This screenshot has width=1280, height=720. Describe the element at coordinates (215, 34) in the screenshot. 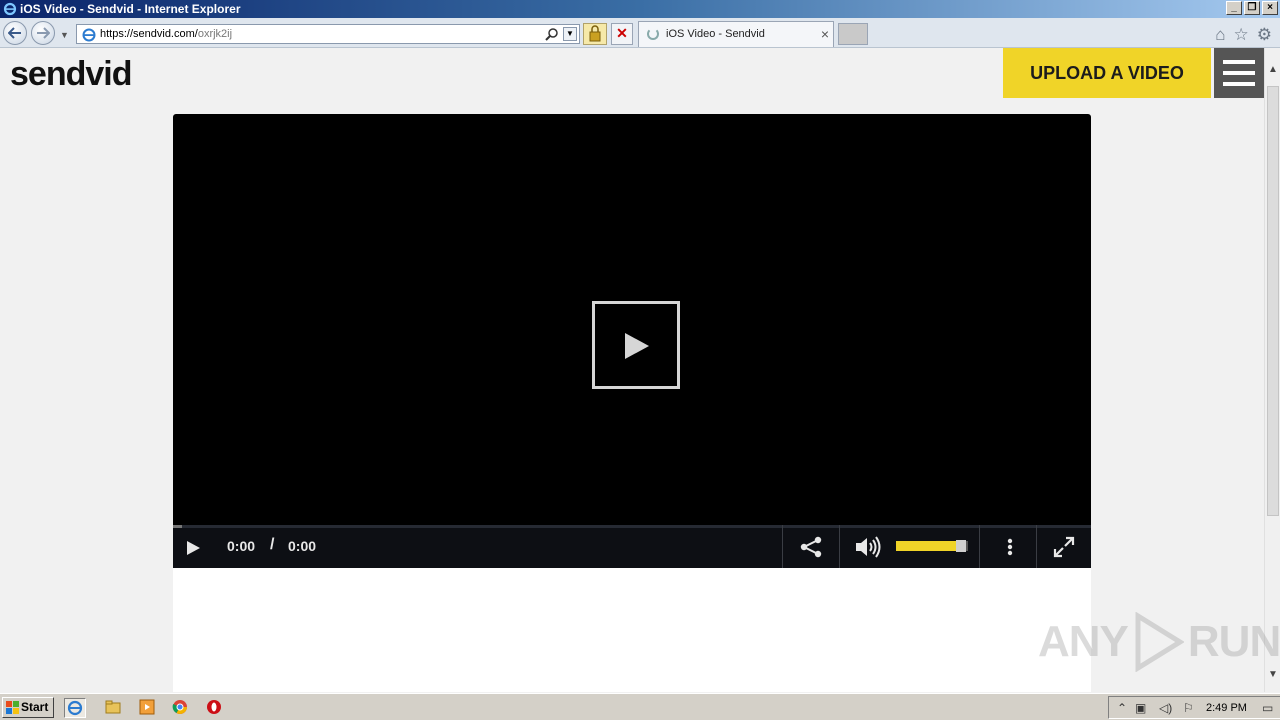

I see `url-path: oxrjk2ij` at that location.